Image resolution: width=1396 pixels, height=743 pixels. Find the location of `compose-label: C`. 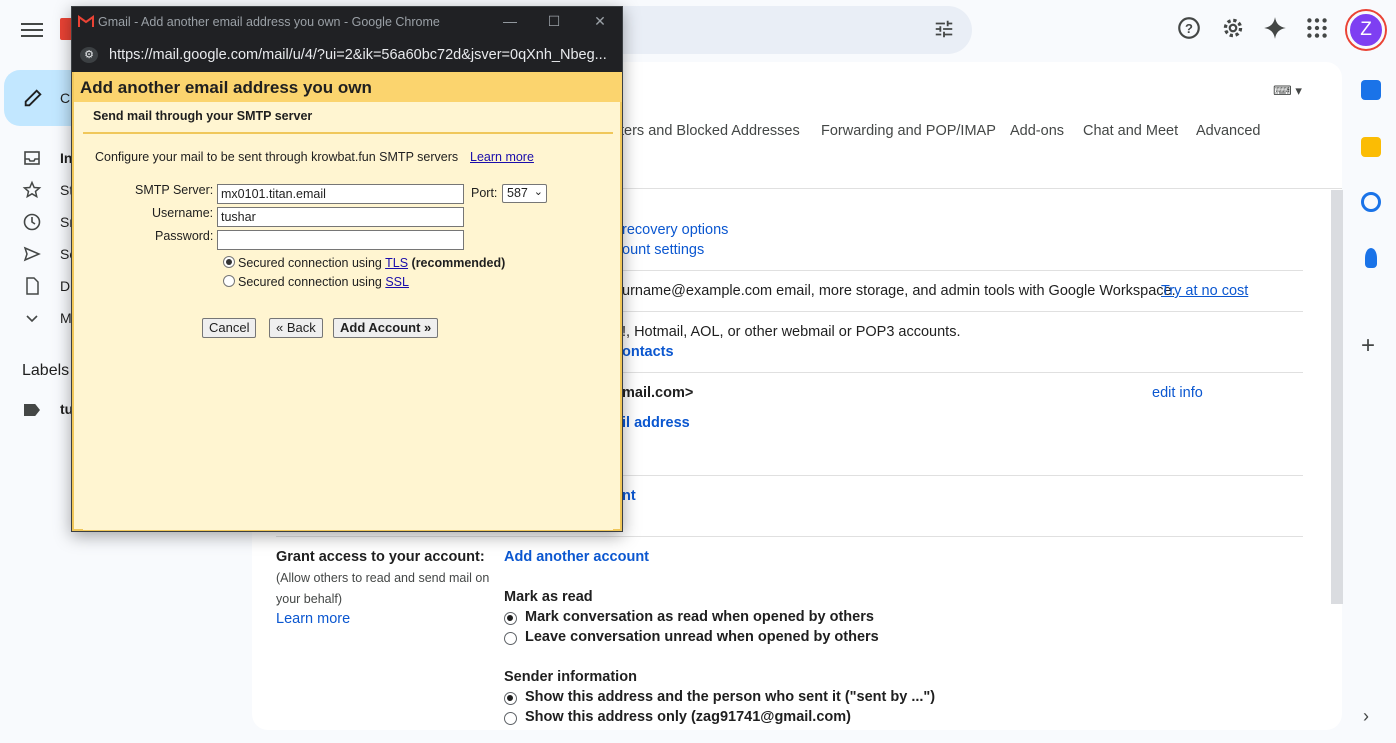

compose-label: C is located at coordinates (65, 98).